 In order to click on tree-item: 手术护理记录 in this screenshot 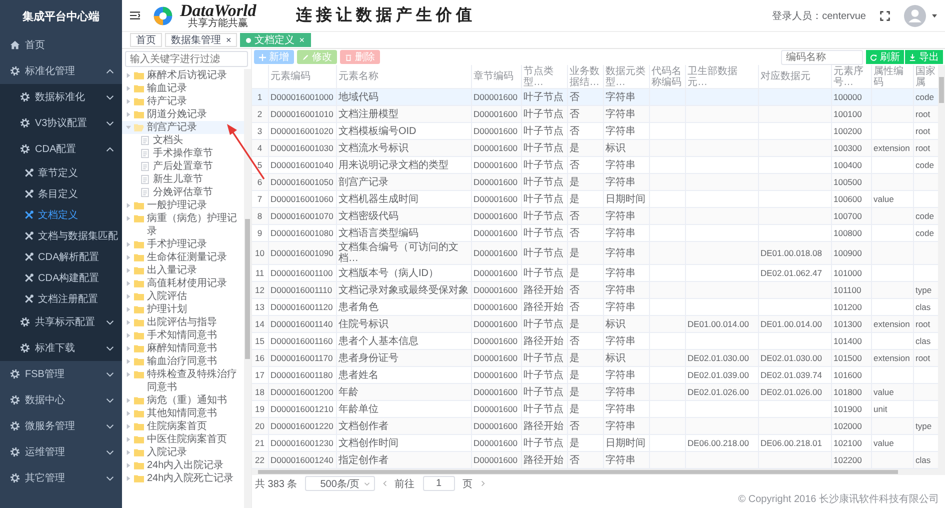, I will do `click(183, 244)`.